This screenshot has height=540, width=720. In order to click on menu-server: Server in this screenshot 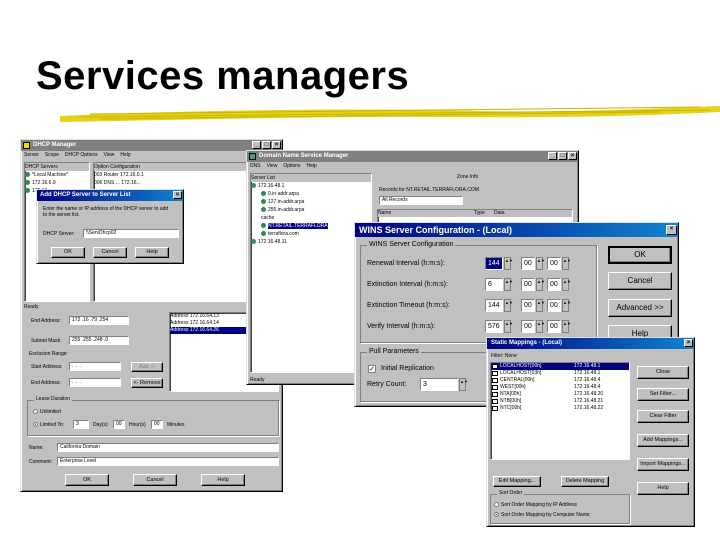, I will do `click(31, 155)`.